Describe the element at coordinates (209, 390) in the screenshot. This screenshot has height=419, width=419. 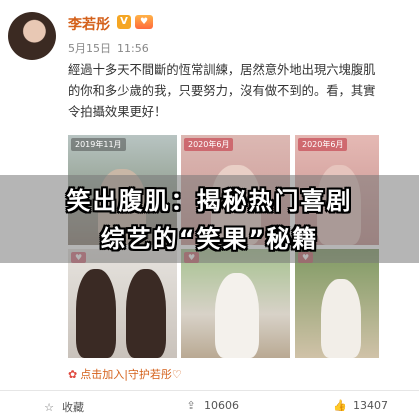
I see `divider` at that location.